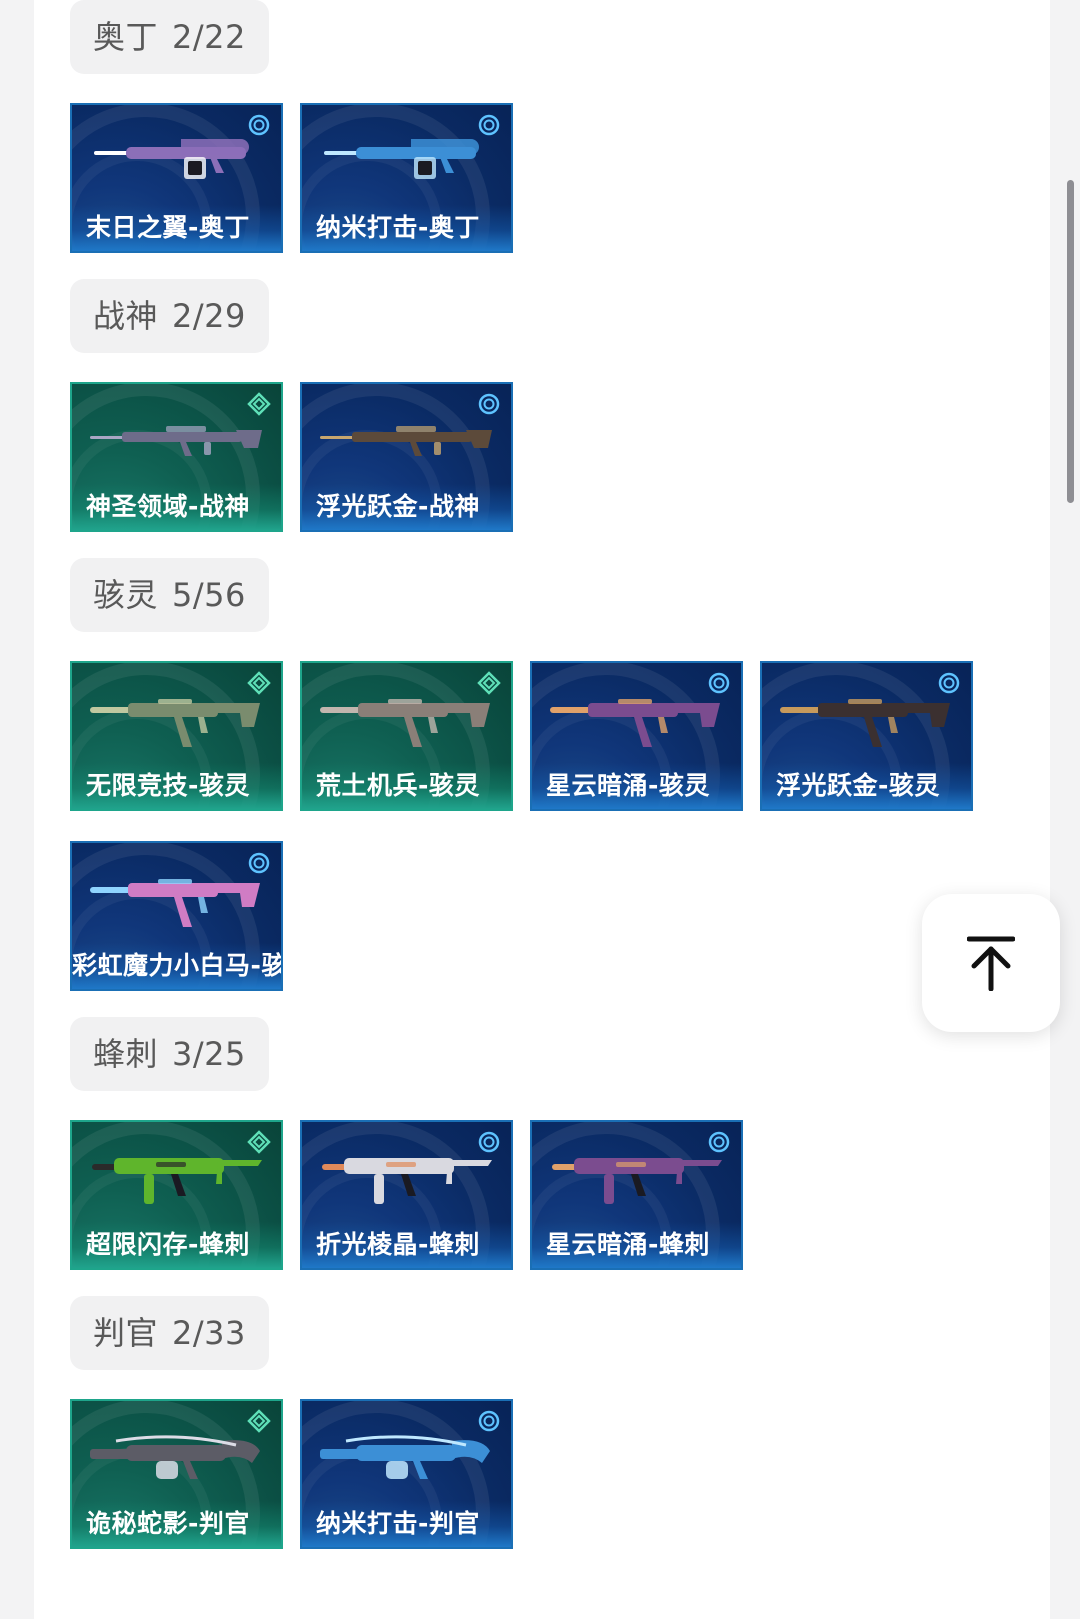 The image size is (1080, 1619). Describe the element at coordinates (176, 1245) in the screenshot. I see `skin-name: 超限闪存-蜂刺` at that location.